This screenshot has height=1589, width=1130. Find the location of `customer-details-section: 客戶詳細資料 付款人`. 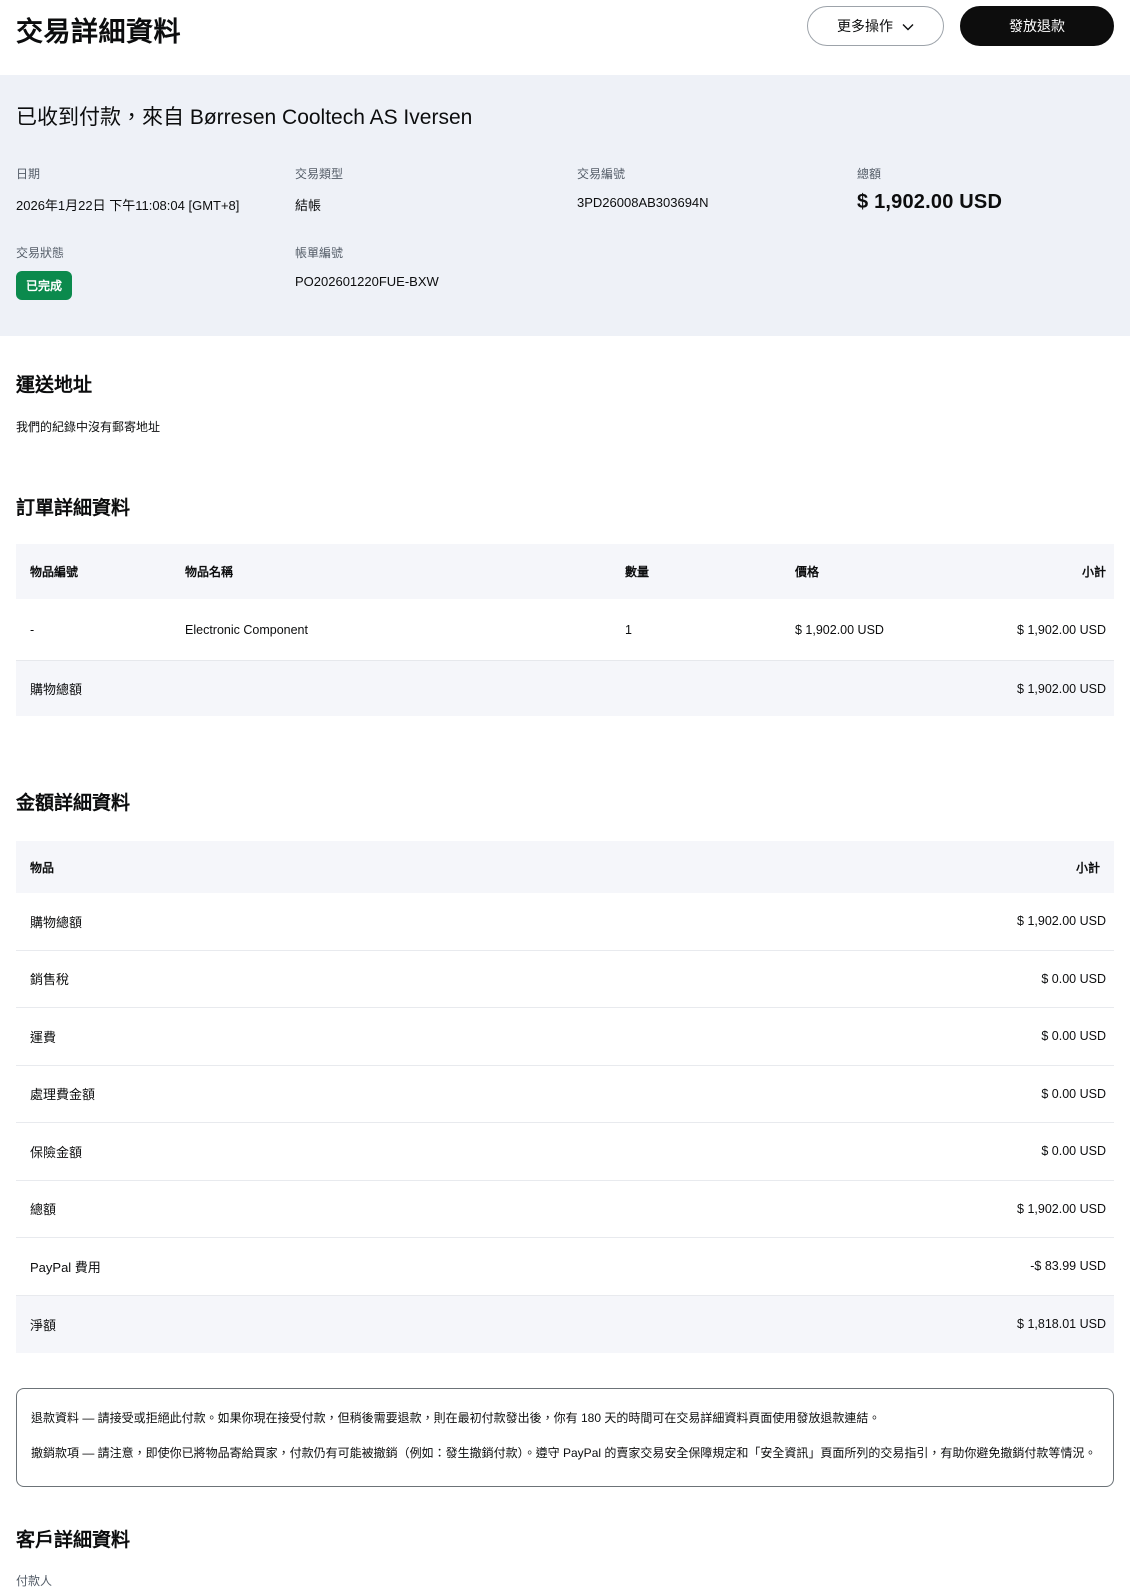

customer-details-section: 客戶詳細資料 付款人 is located at coordinates (565, 1557).